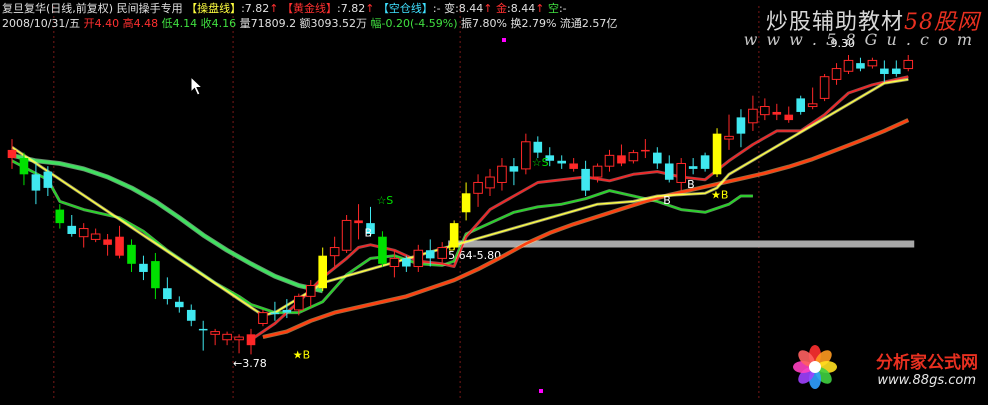 This screenshot has height=405, width=988. What do you see at coordinates (94, 8) in the screenshot?
I see `header-segment: 复旦复华(日线,前复权) 民间操手专用` at bounding box center [94, 8].